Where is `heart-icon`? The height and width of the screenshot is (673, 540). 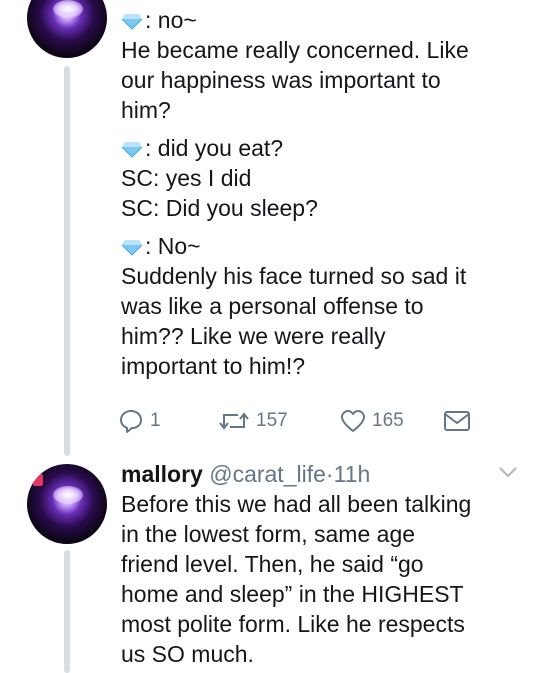
heart-icon is located at coordinates (353, 421).